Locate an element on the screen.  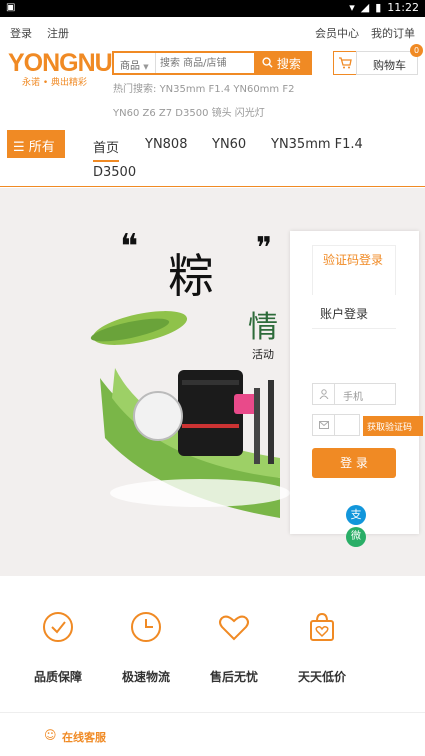
online-service-link: 在线客服 is located at coordinates (84, 737).